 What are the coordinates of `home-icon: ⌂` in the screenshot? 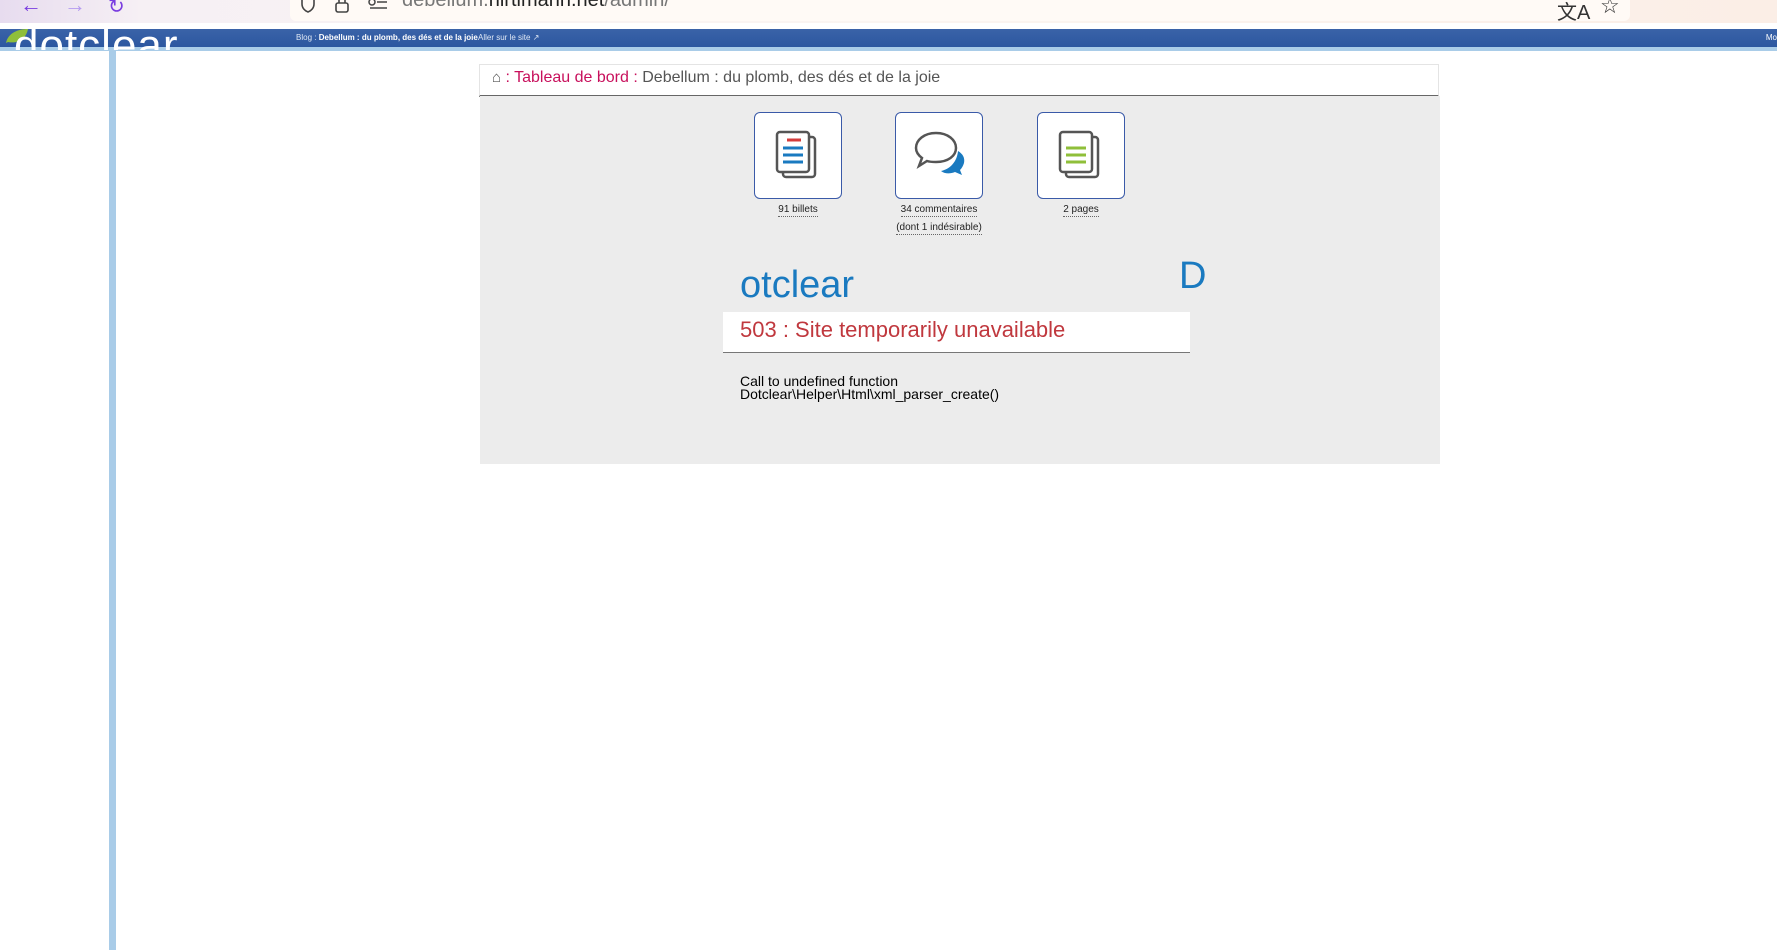 It's located at (496, 77).